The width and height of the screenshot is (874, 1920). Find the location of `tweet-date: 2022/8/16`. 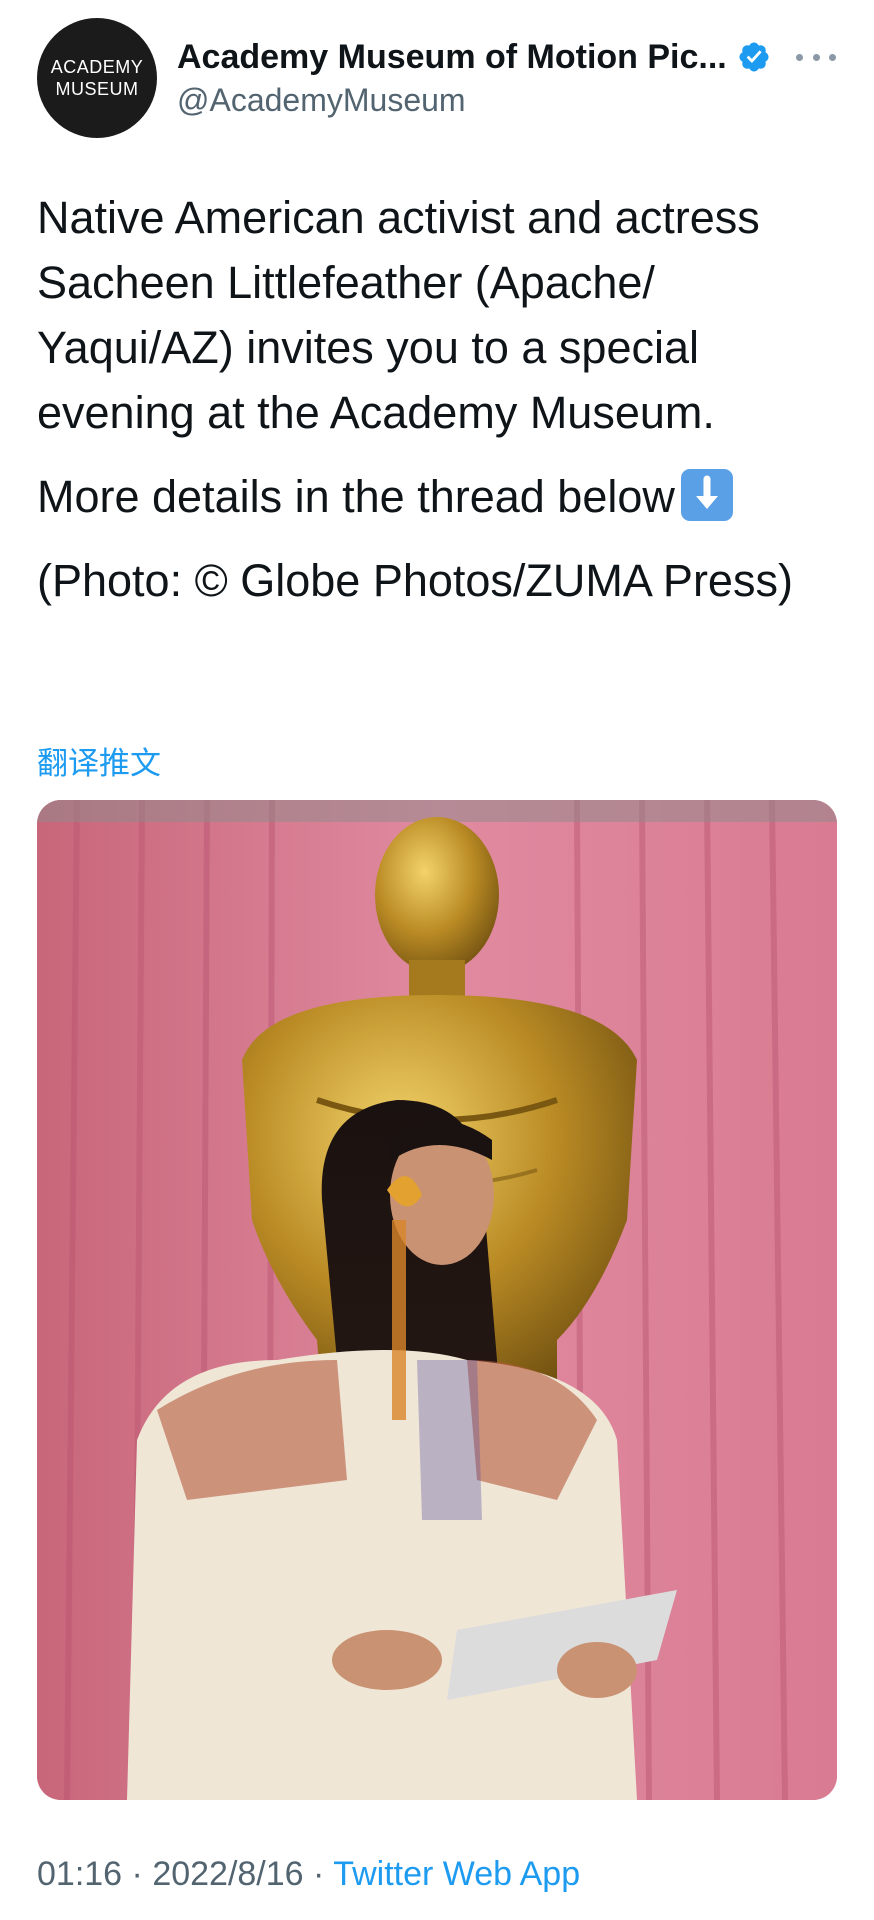

tweet-date: 2022/8/16 is located at coordinates (227, 1874).